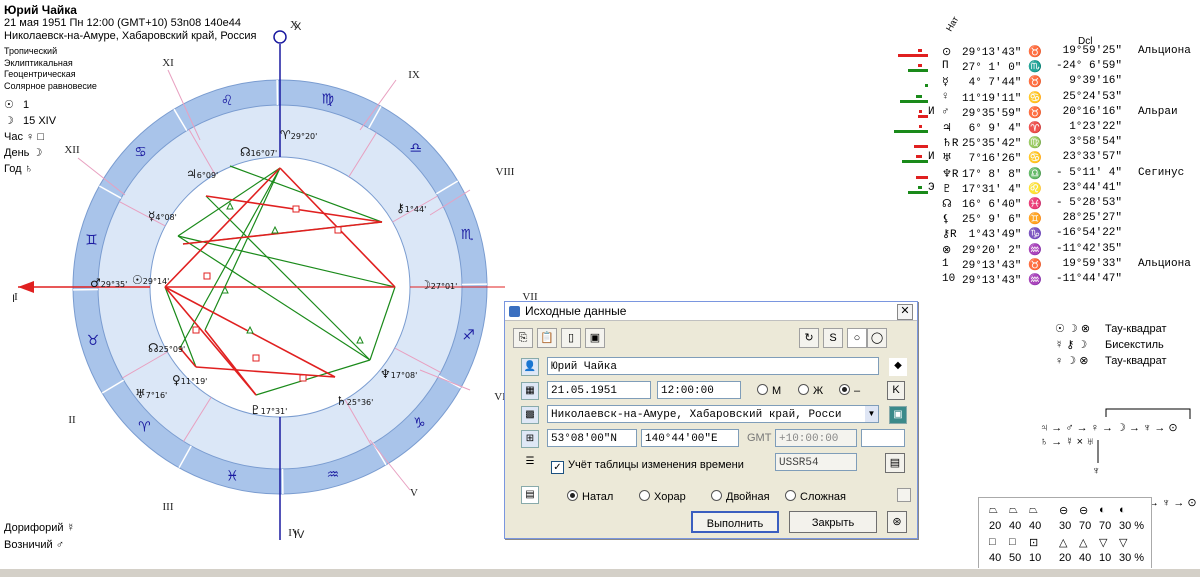 This screenshot has height=577, width=1200. Describe the element at coordinates (1089, 233) in the screenshot. I see `planet-declination: -16°54'22"` at that location.